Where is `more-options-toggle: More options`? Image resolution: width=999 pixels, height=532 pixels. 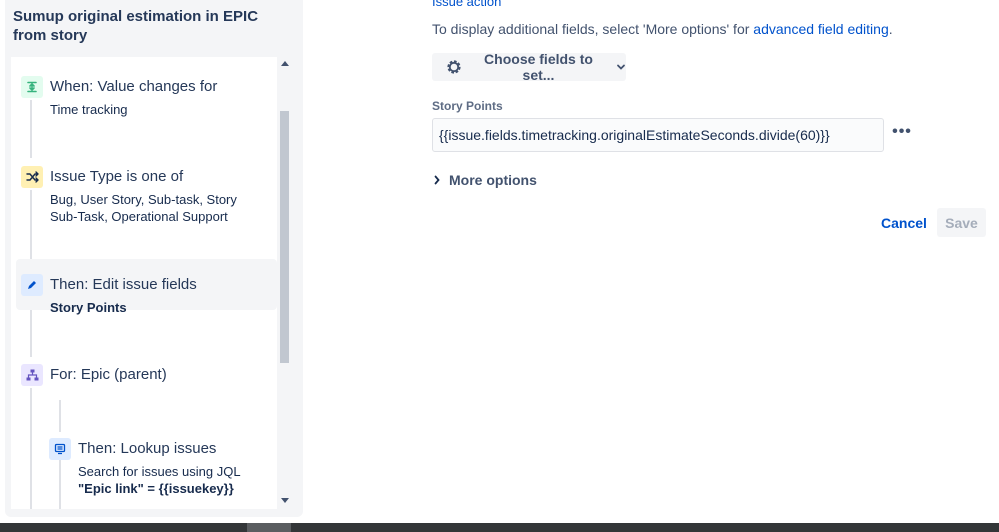 more-options-toggle: More options is located at coordinates (485, 180).